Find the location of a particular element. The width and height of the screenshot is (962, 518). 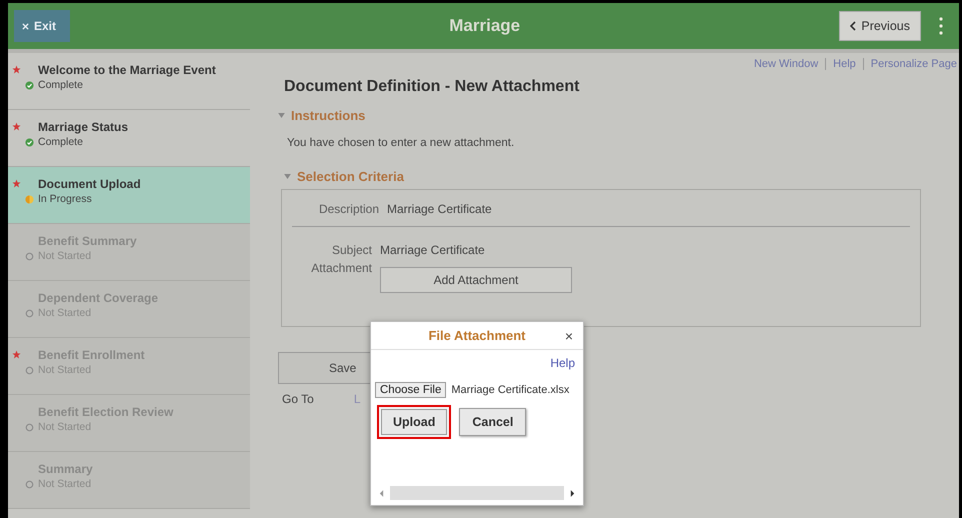

dialog-button: Cancel is located at coordinates (492, 422).